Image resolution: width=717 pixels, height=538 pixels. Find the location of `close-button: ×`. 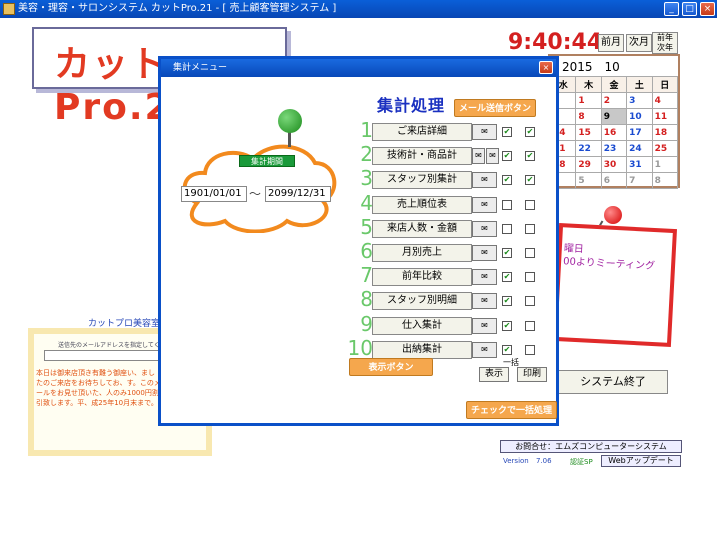

close-button: × is located at coordinates (707, 9).